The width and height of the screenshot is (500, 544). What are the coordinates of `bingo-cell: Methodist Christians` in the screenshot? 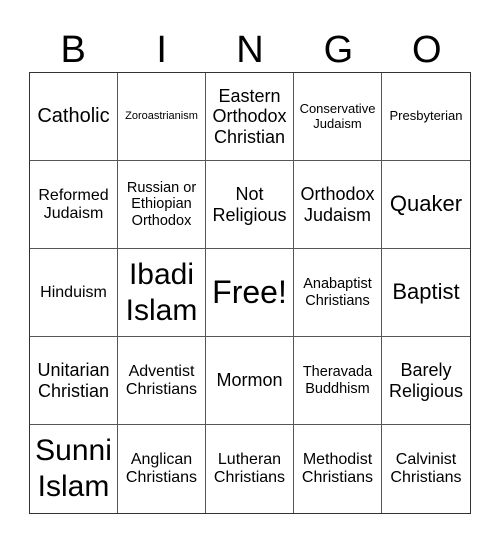 It's located at (338, 469).